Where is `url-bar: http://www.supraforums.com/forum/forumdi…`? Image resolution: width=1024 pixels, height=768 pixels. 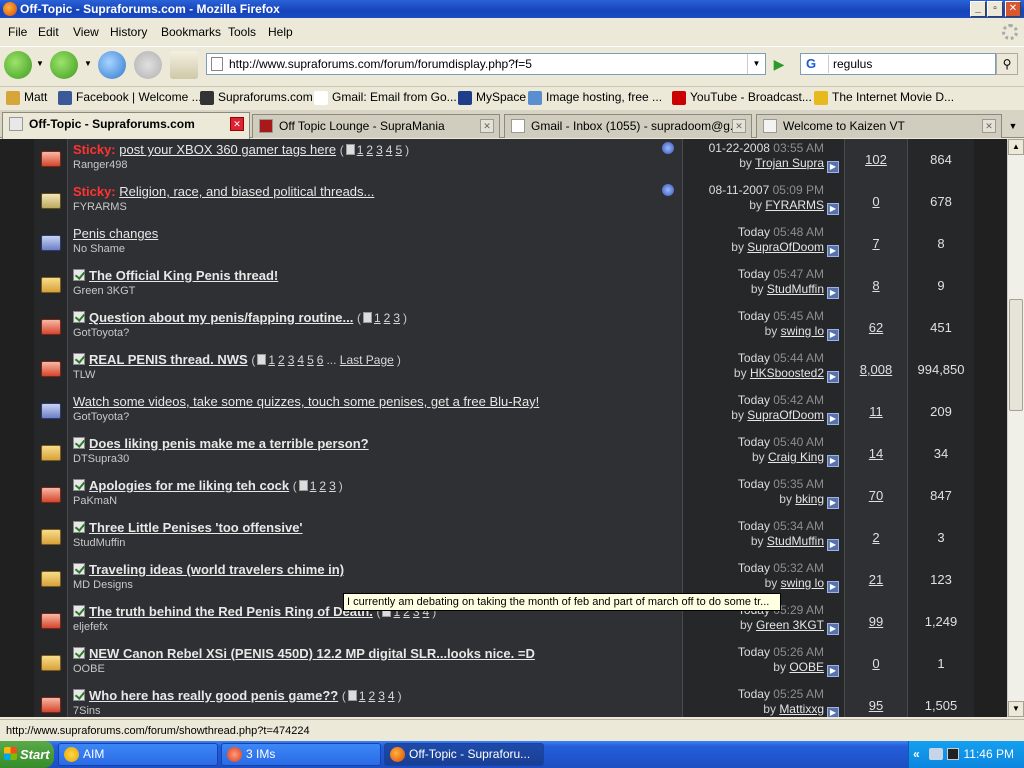
url-bar: http://www.supraforums.com/forum/forumdi… is located at coordinates (486, 64).